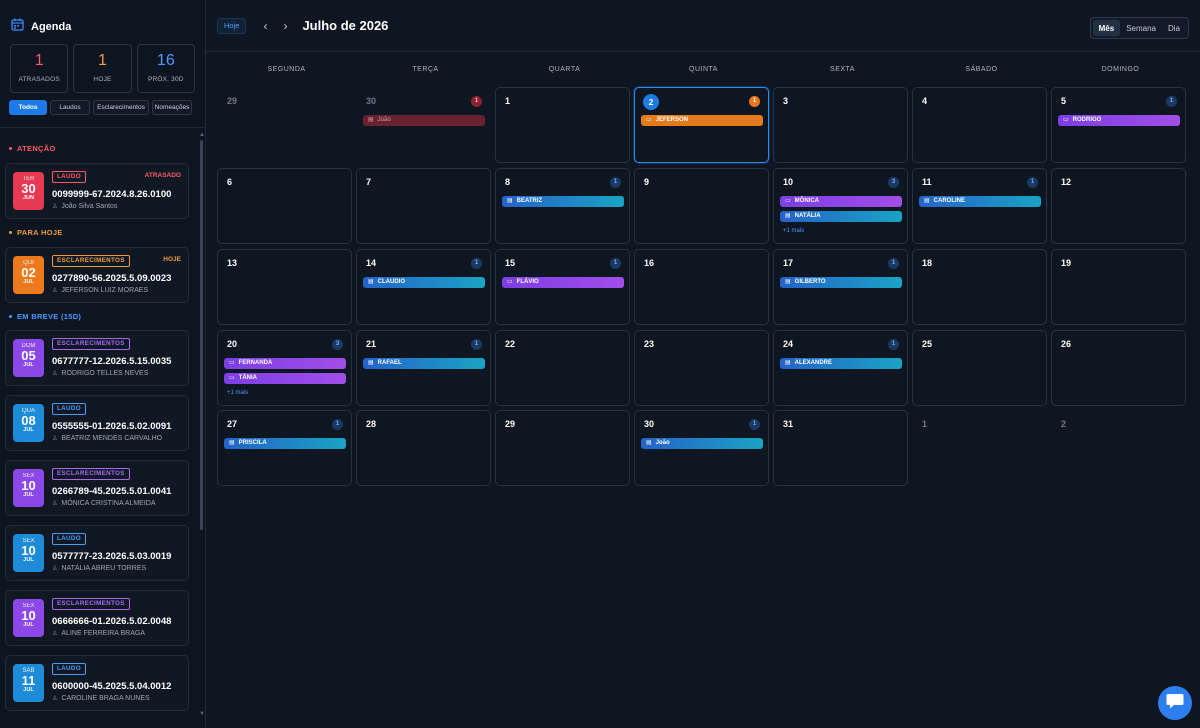 This screenshot has width=1200, height=728. I want to click on day-cell: 27 1 ▤ PRISCILA, so click(284, 448).